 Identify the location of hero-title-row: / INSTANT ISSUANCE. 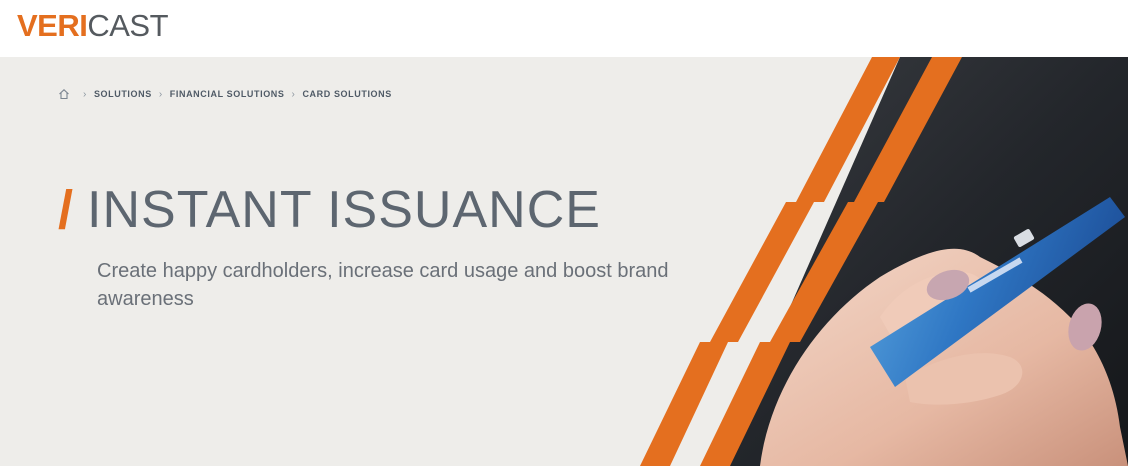
(329, 210).